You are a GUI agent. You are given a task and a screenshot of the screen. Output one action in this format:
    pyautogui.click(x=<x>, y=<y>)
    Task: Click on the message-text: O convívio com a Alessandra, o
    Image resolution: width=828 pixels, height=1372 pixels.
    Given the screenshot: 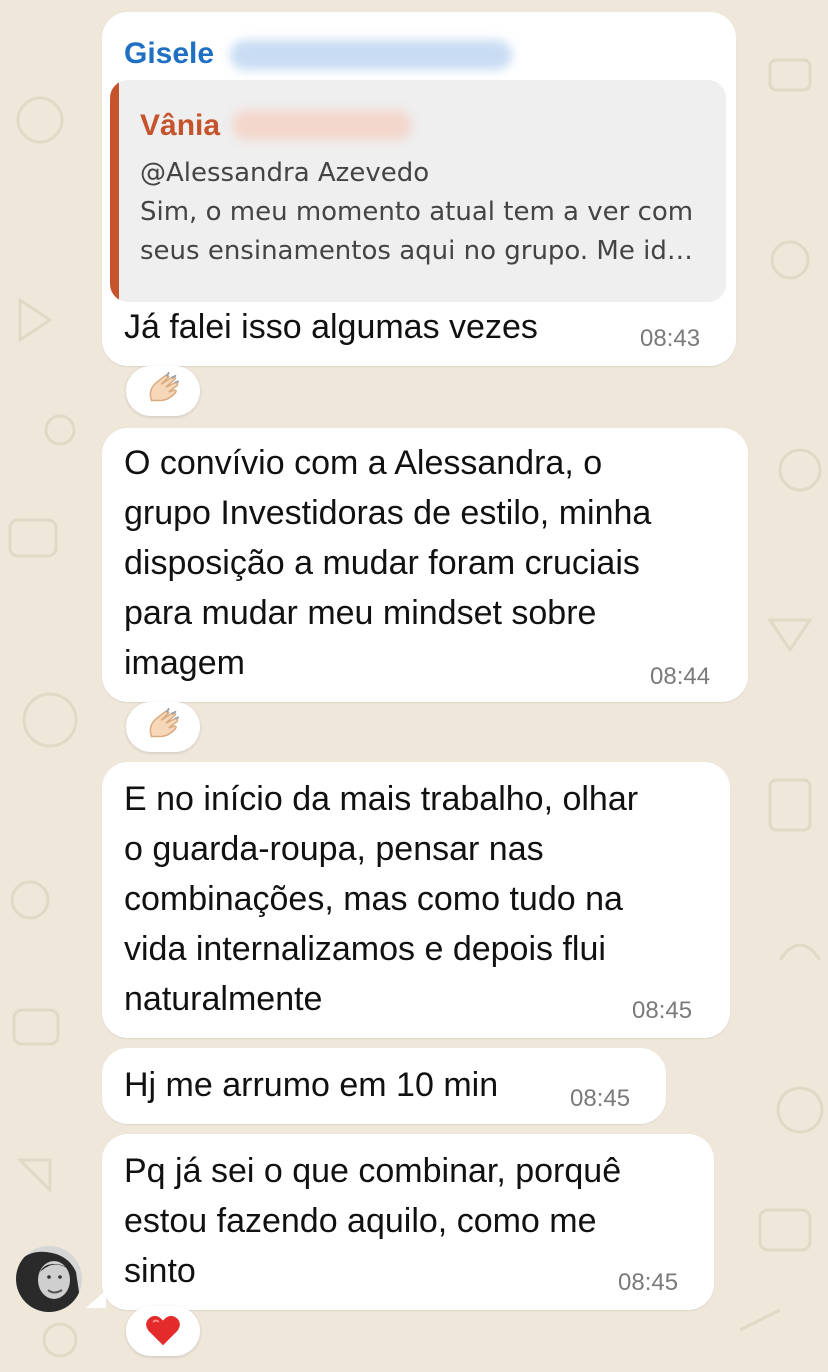 What is the action you would take?
    pyautogui.click(x=363, y=463)
    